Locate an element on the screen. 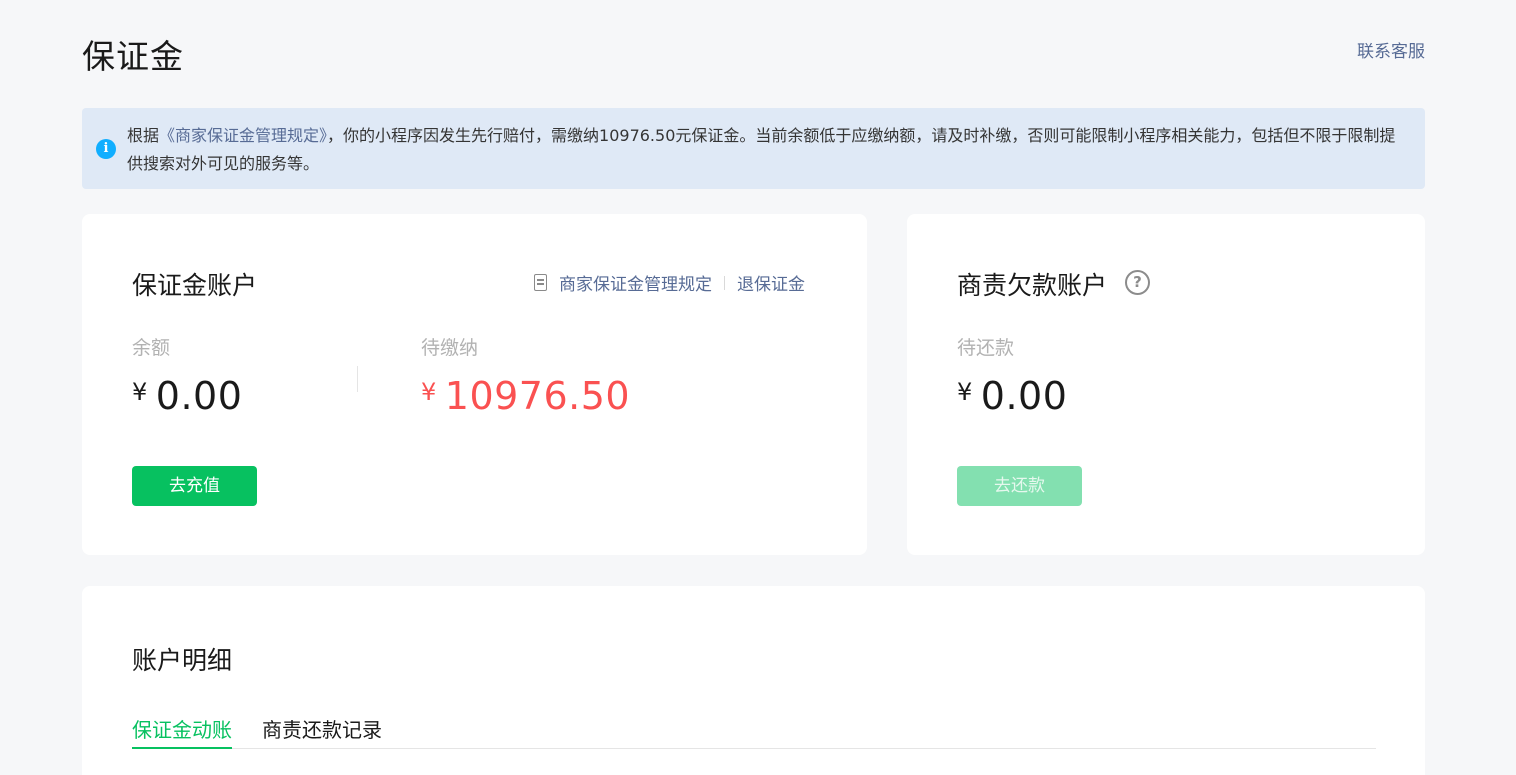 Image resolution: width=1516 pixels, height=775 pixels. recharge-button: 去充值 is located at coordinates (194, 486).